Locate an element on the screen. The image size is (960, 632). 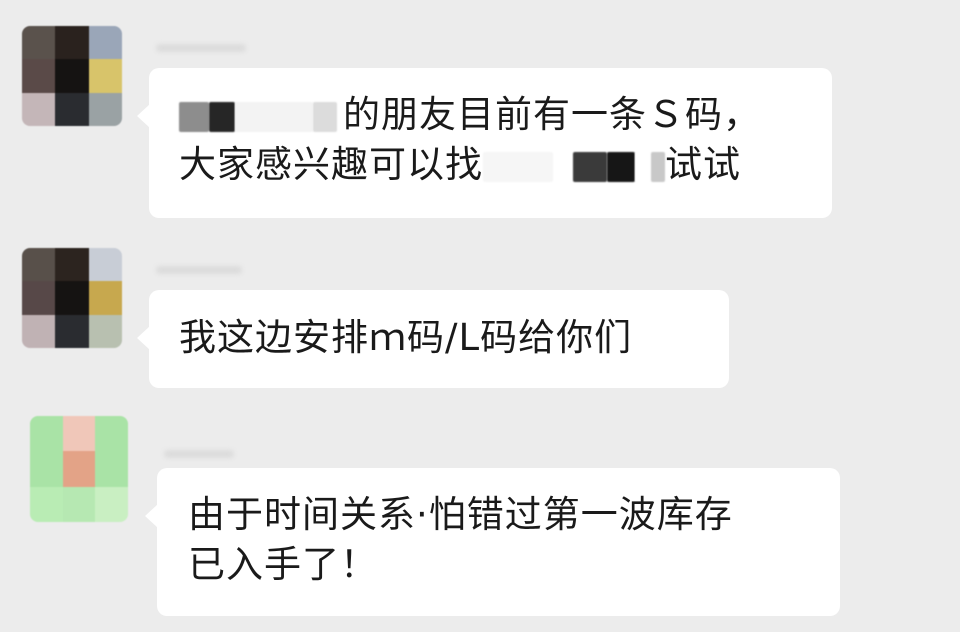
message-line: 已入手了！ is located at coordinates (514, 565).